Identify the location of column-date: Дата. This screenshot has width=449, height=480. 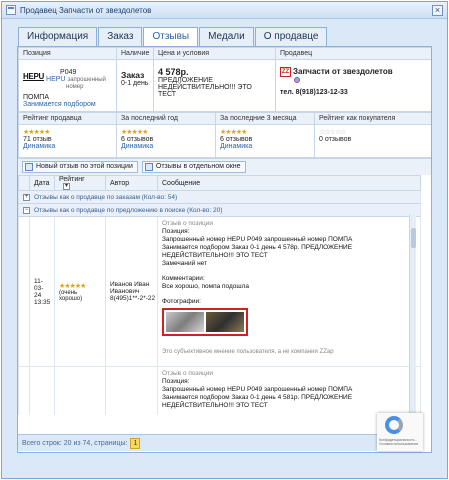
(42, 183).